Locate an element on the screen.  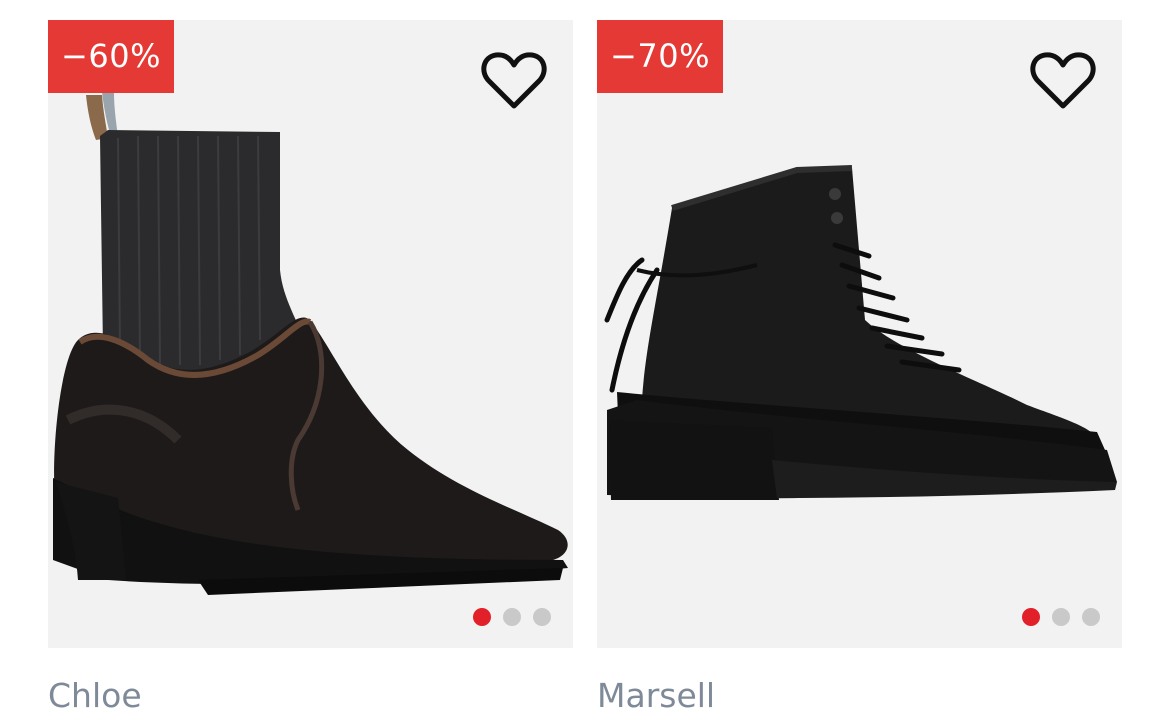
discount-badge: −70% is located at coordinates (660, 56).